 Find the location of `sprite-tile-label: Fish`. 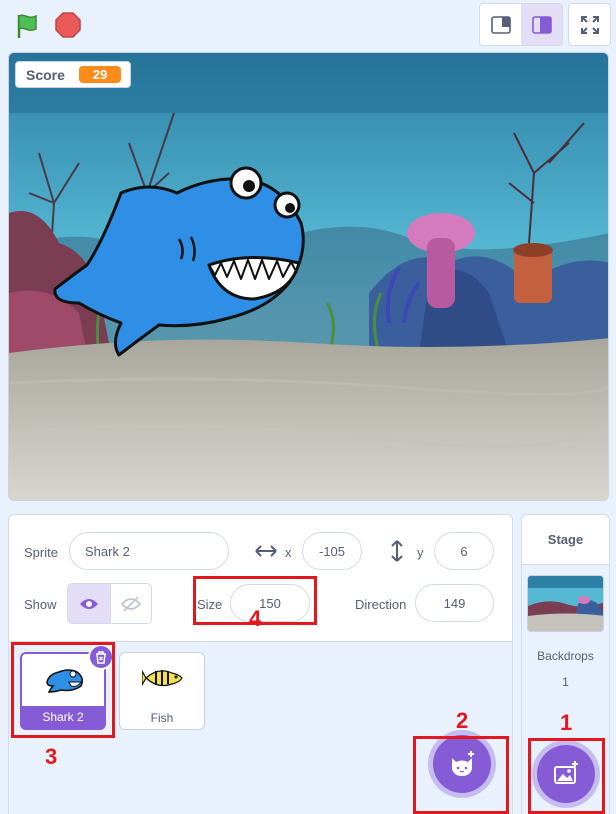

sprite-tile-label: Fish is located at coordinates (162, 718).